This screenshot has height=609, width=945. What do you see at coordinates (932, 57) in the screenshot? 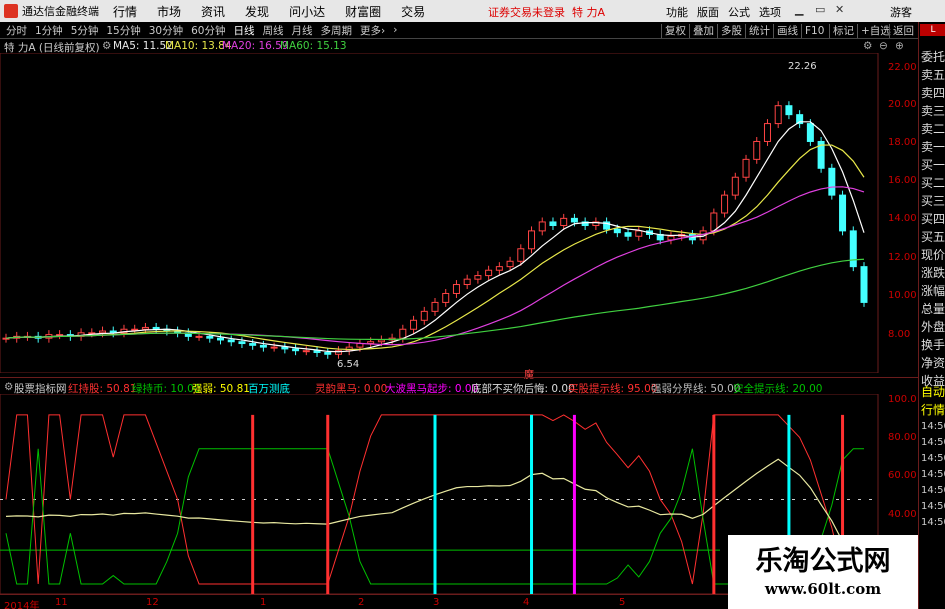
I see `sidebar-item: 委托` at bounding box center [932, 57].